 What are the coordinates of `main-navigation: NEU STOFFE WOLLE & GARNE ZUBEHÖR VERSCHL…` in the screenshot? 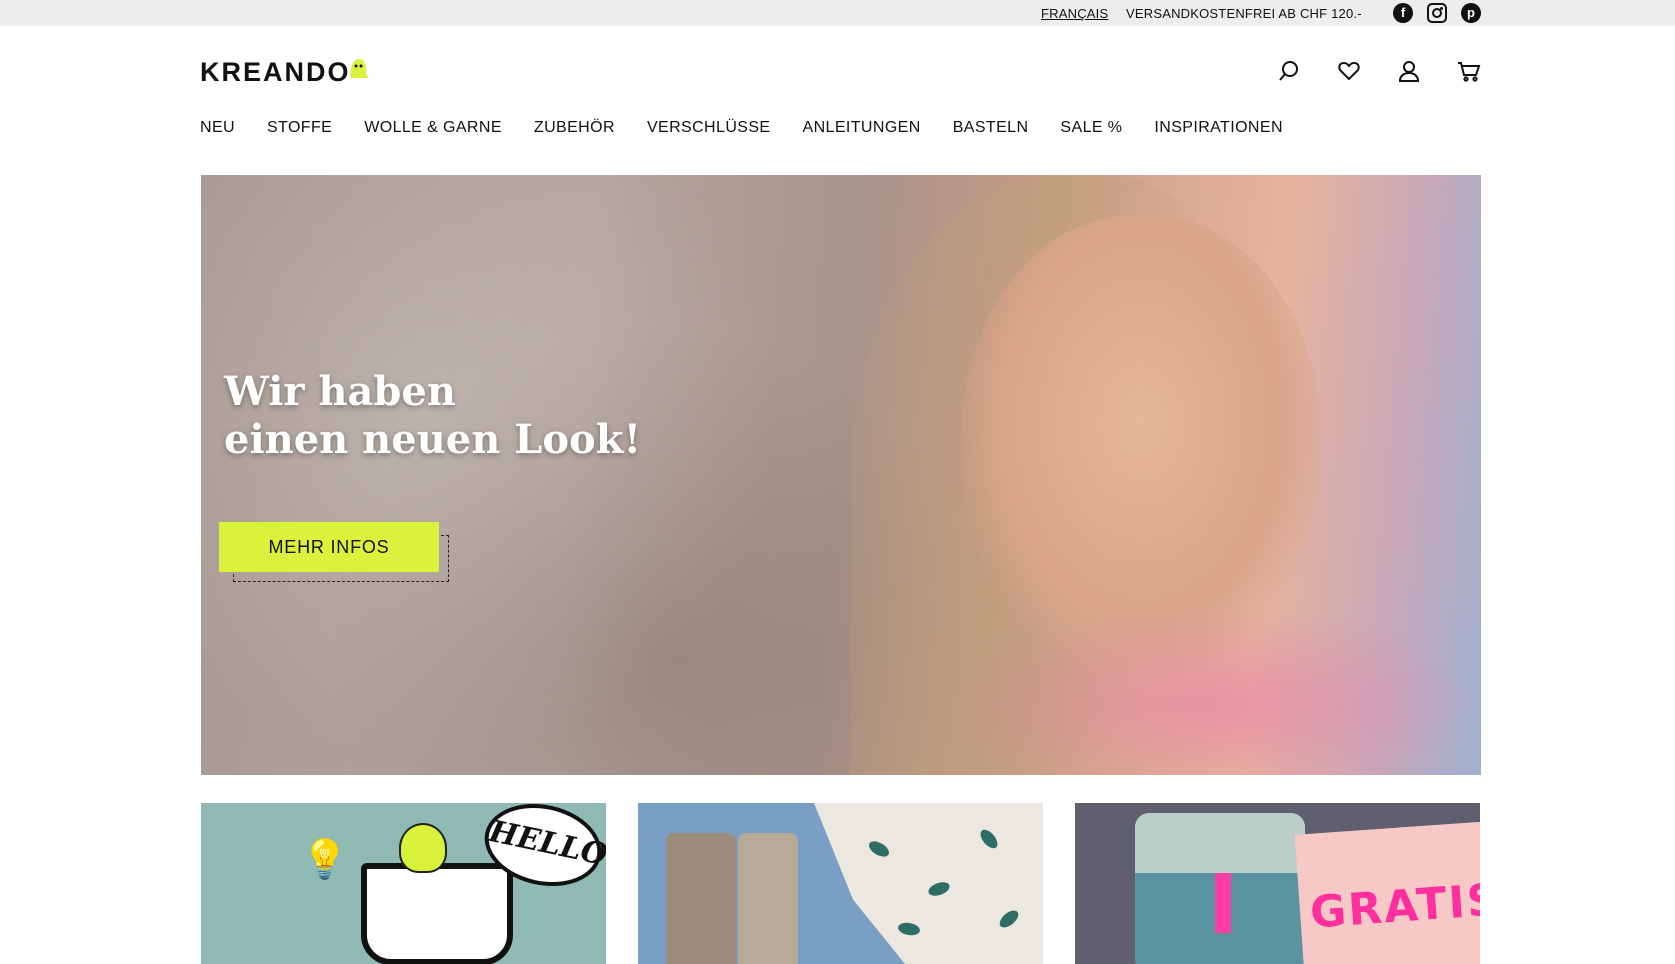 It's located at (741, 128).